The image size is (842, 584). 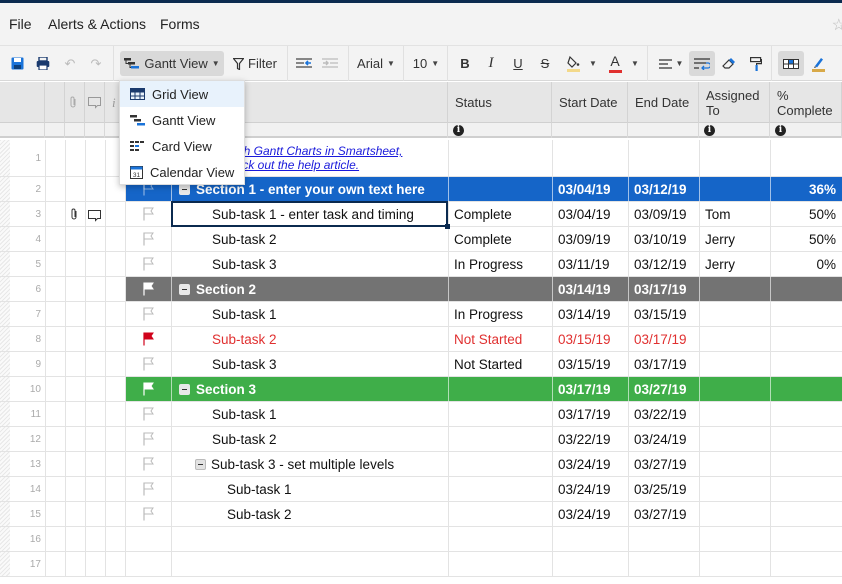 I want to click on row-number: 17, so click(x=27, y=564).